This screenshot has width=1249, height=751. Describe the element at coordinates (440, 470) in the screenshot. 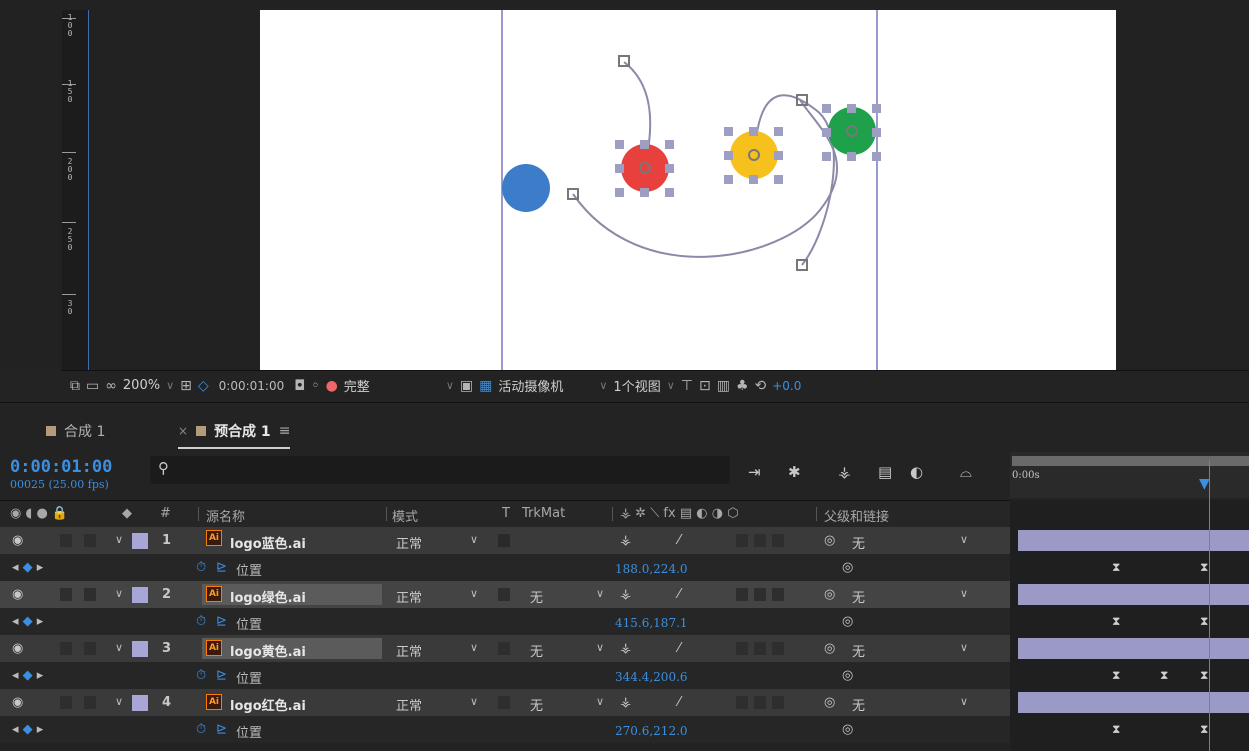

I see `layer-search-input: ⚲` at that location.